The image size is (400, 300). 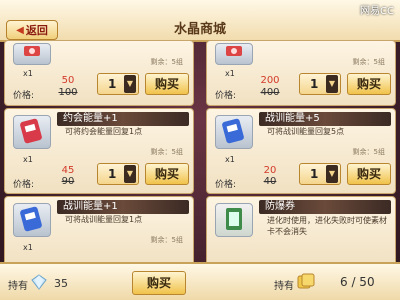 What do you see at coordinates (104, 219) in the screenshot?
I see `item-desc: 可将战训能量回复1点` at bounding box center [104, 219].